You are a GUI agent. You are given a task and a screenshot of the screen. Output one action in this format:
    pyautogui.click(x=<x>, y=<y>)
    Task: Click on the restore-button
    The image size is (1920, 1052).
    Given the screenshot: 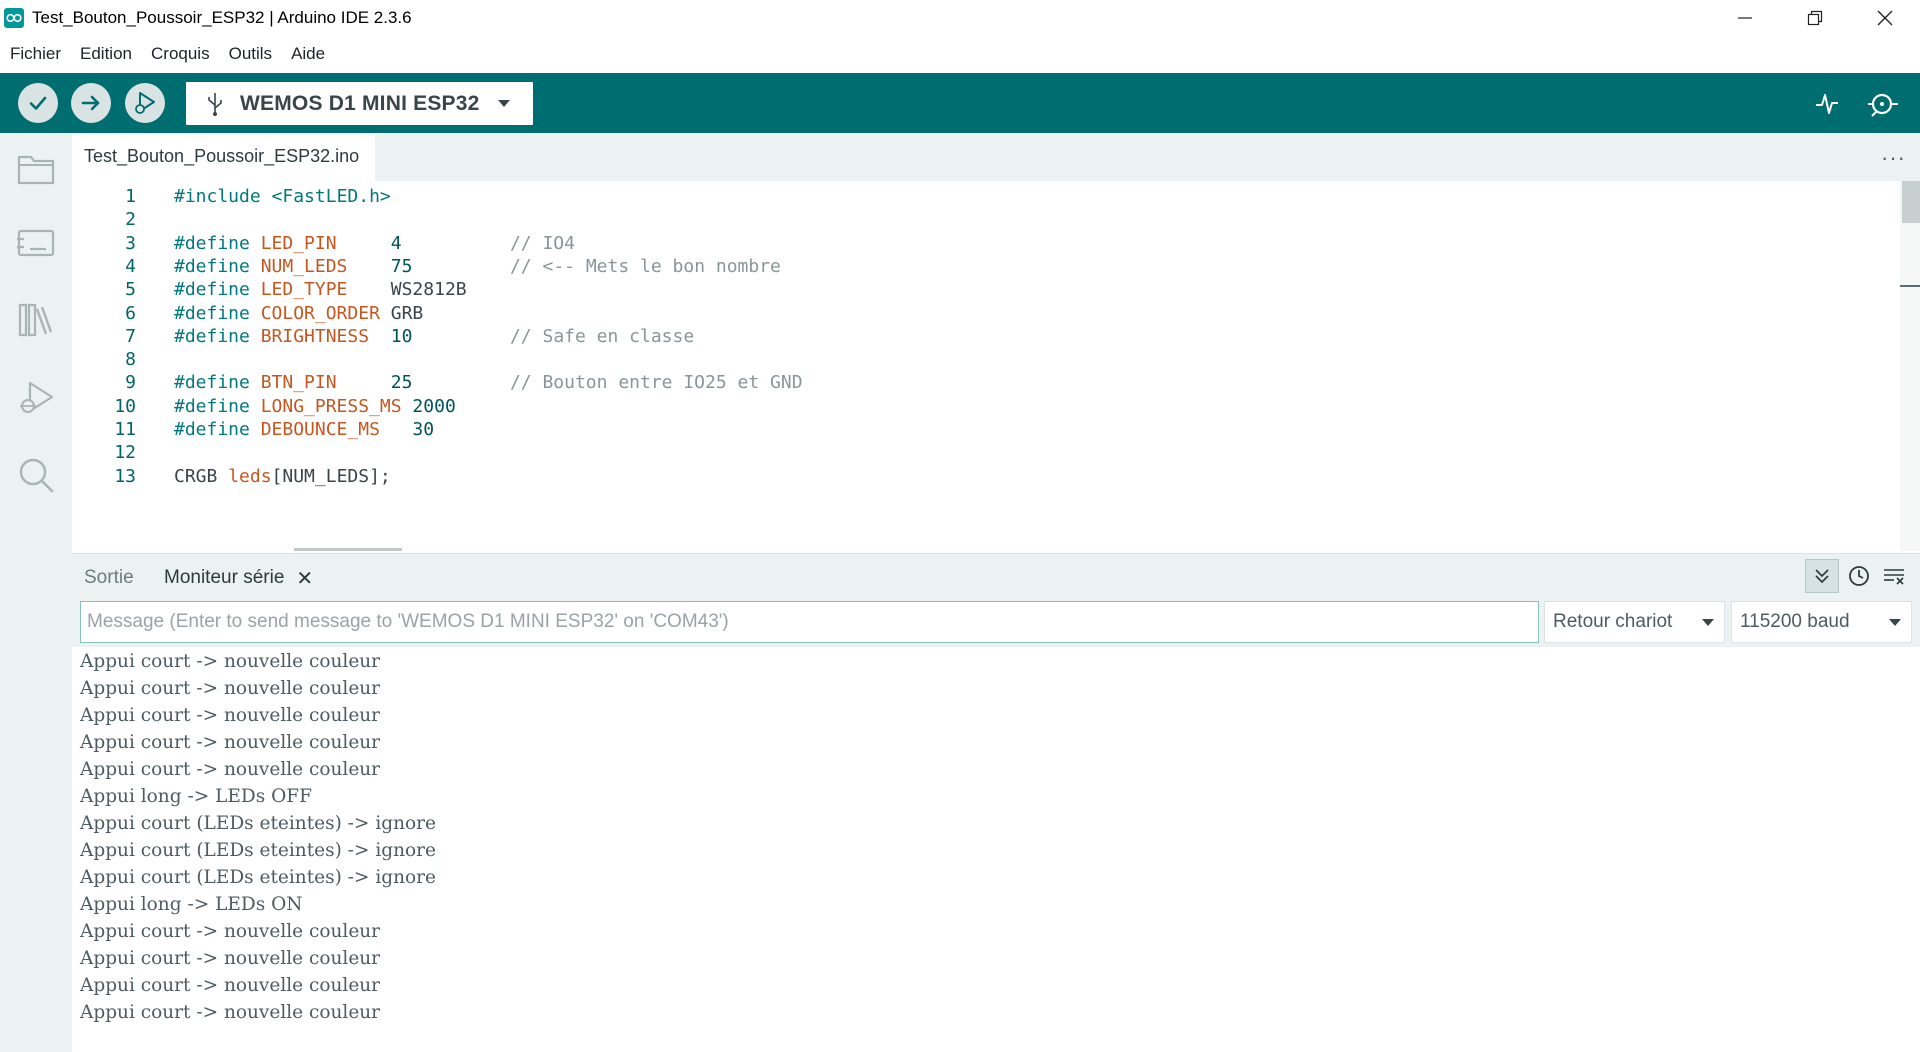 What is the action you would take?
    pyautogui.click(x=1815, y=18)
    